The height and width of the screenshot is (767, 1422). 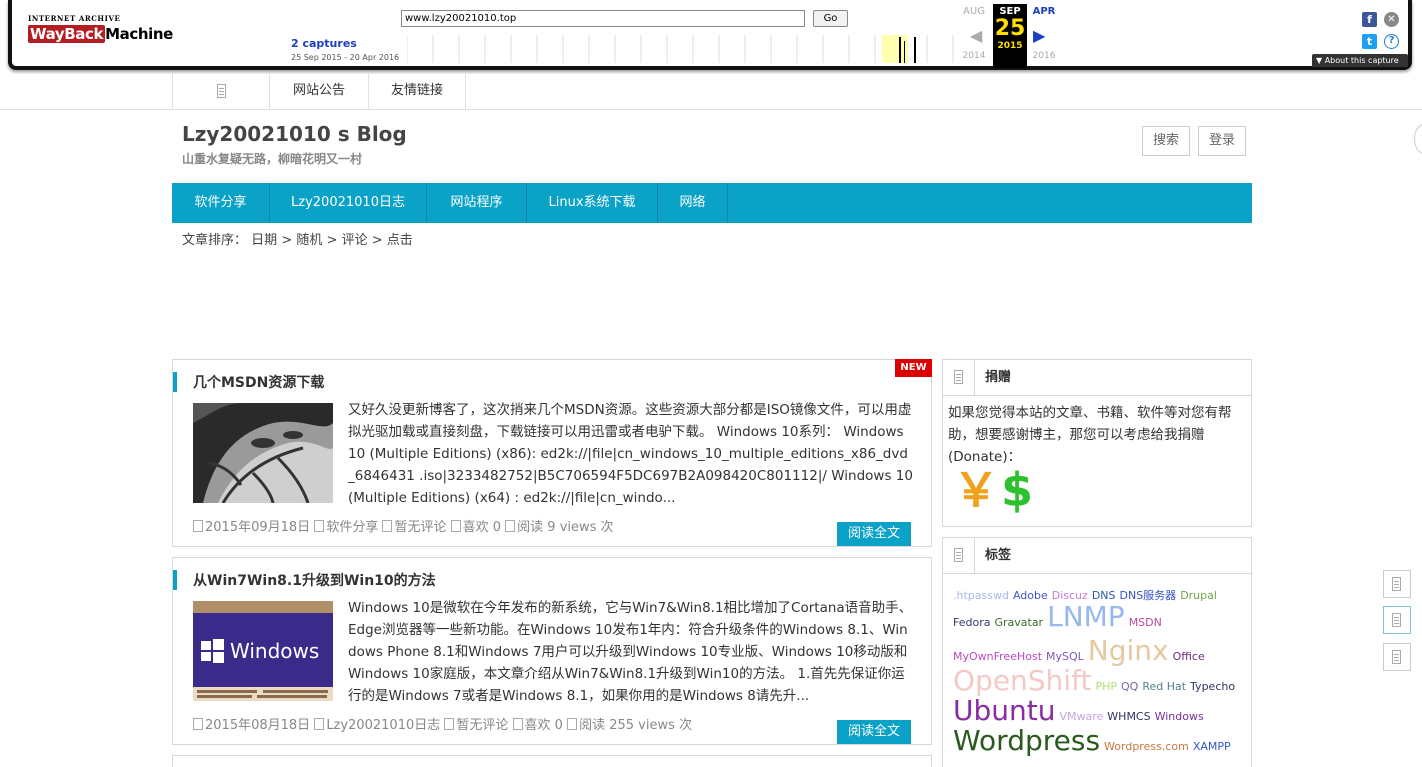 I want to click on tag-link: Fedora, so click(x=971, y=622).